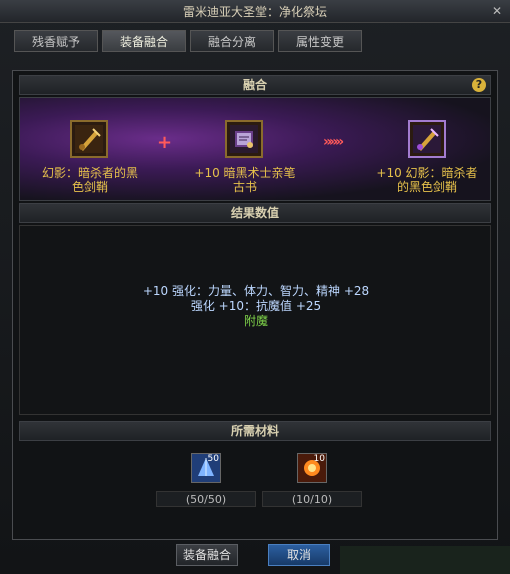  I want to click on tab-residual-scent: 残香赋予, so click(56, 41).